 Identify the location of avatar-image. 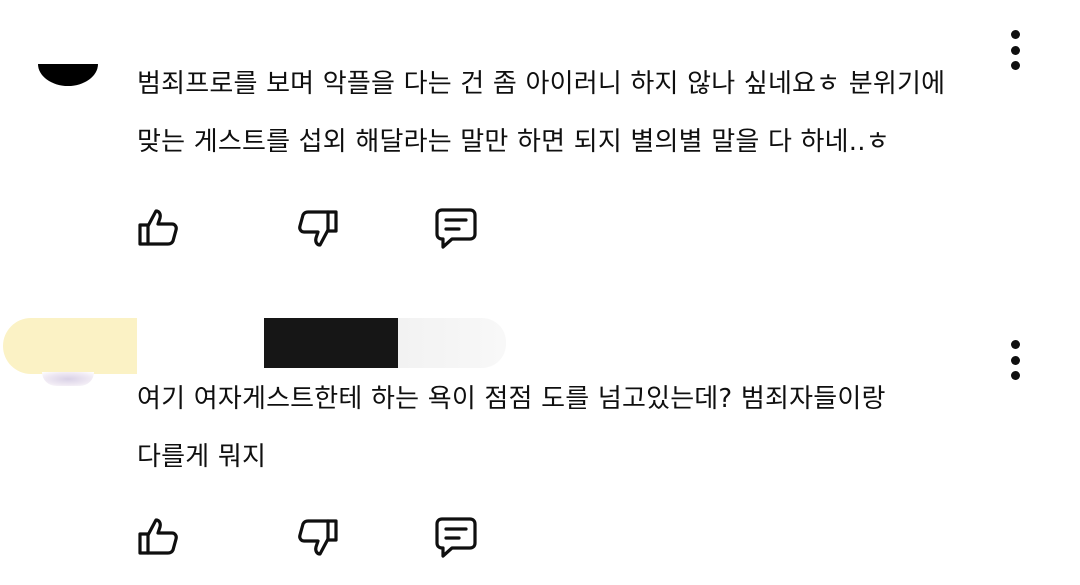
(68, 379).